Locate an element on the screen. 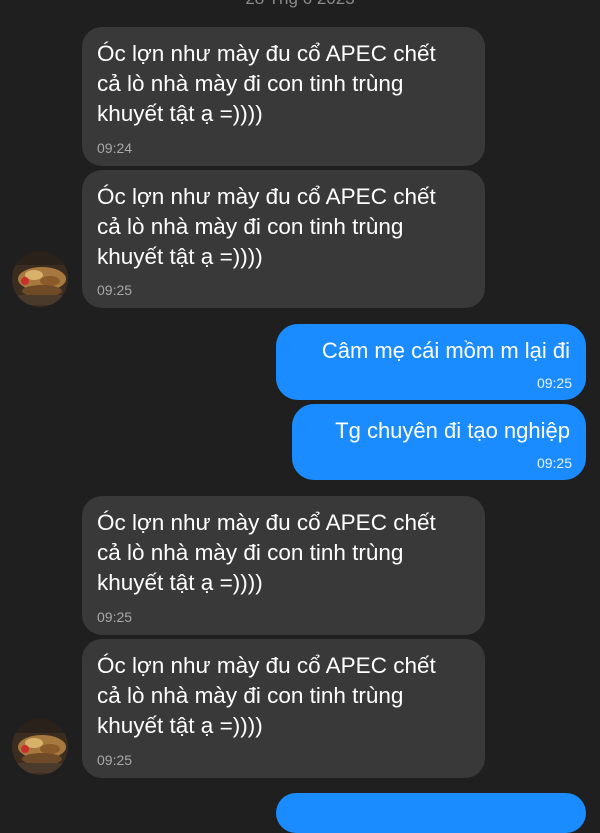  outgoing-message-bubble: Tg chuyên đi tạo nghiệp 09:25 is located at coordinates (439, 442).